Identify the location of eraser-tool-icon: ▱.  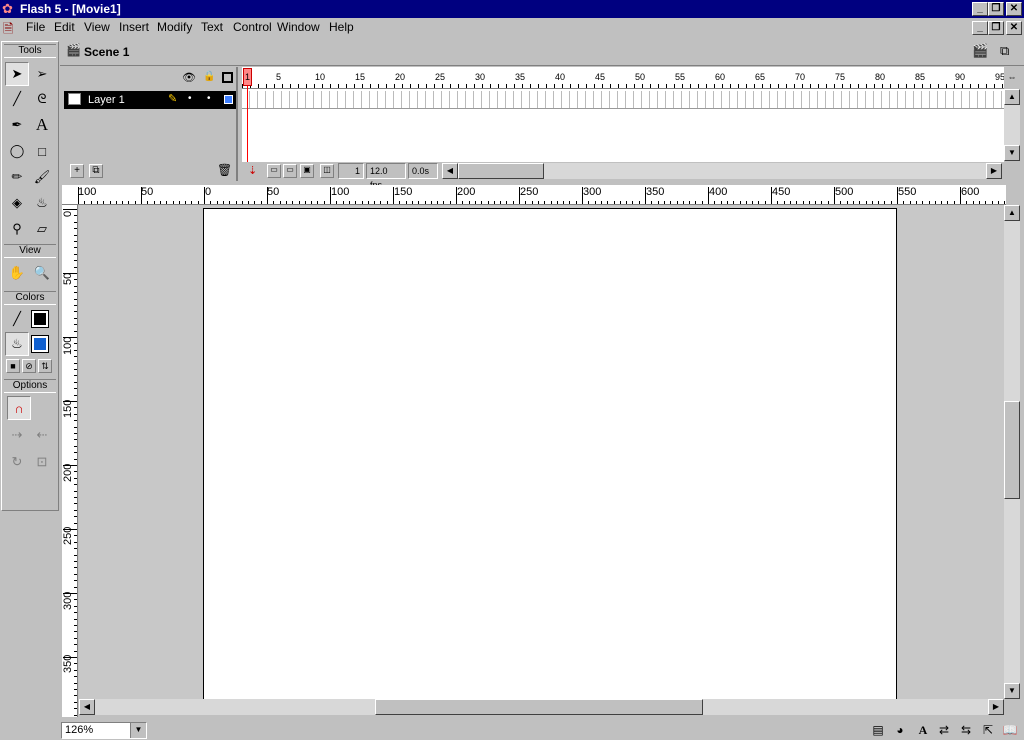
(42, 229).